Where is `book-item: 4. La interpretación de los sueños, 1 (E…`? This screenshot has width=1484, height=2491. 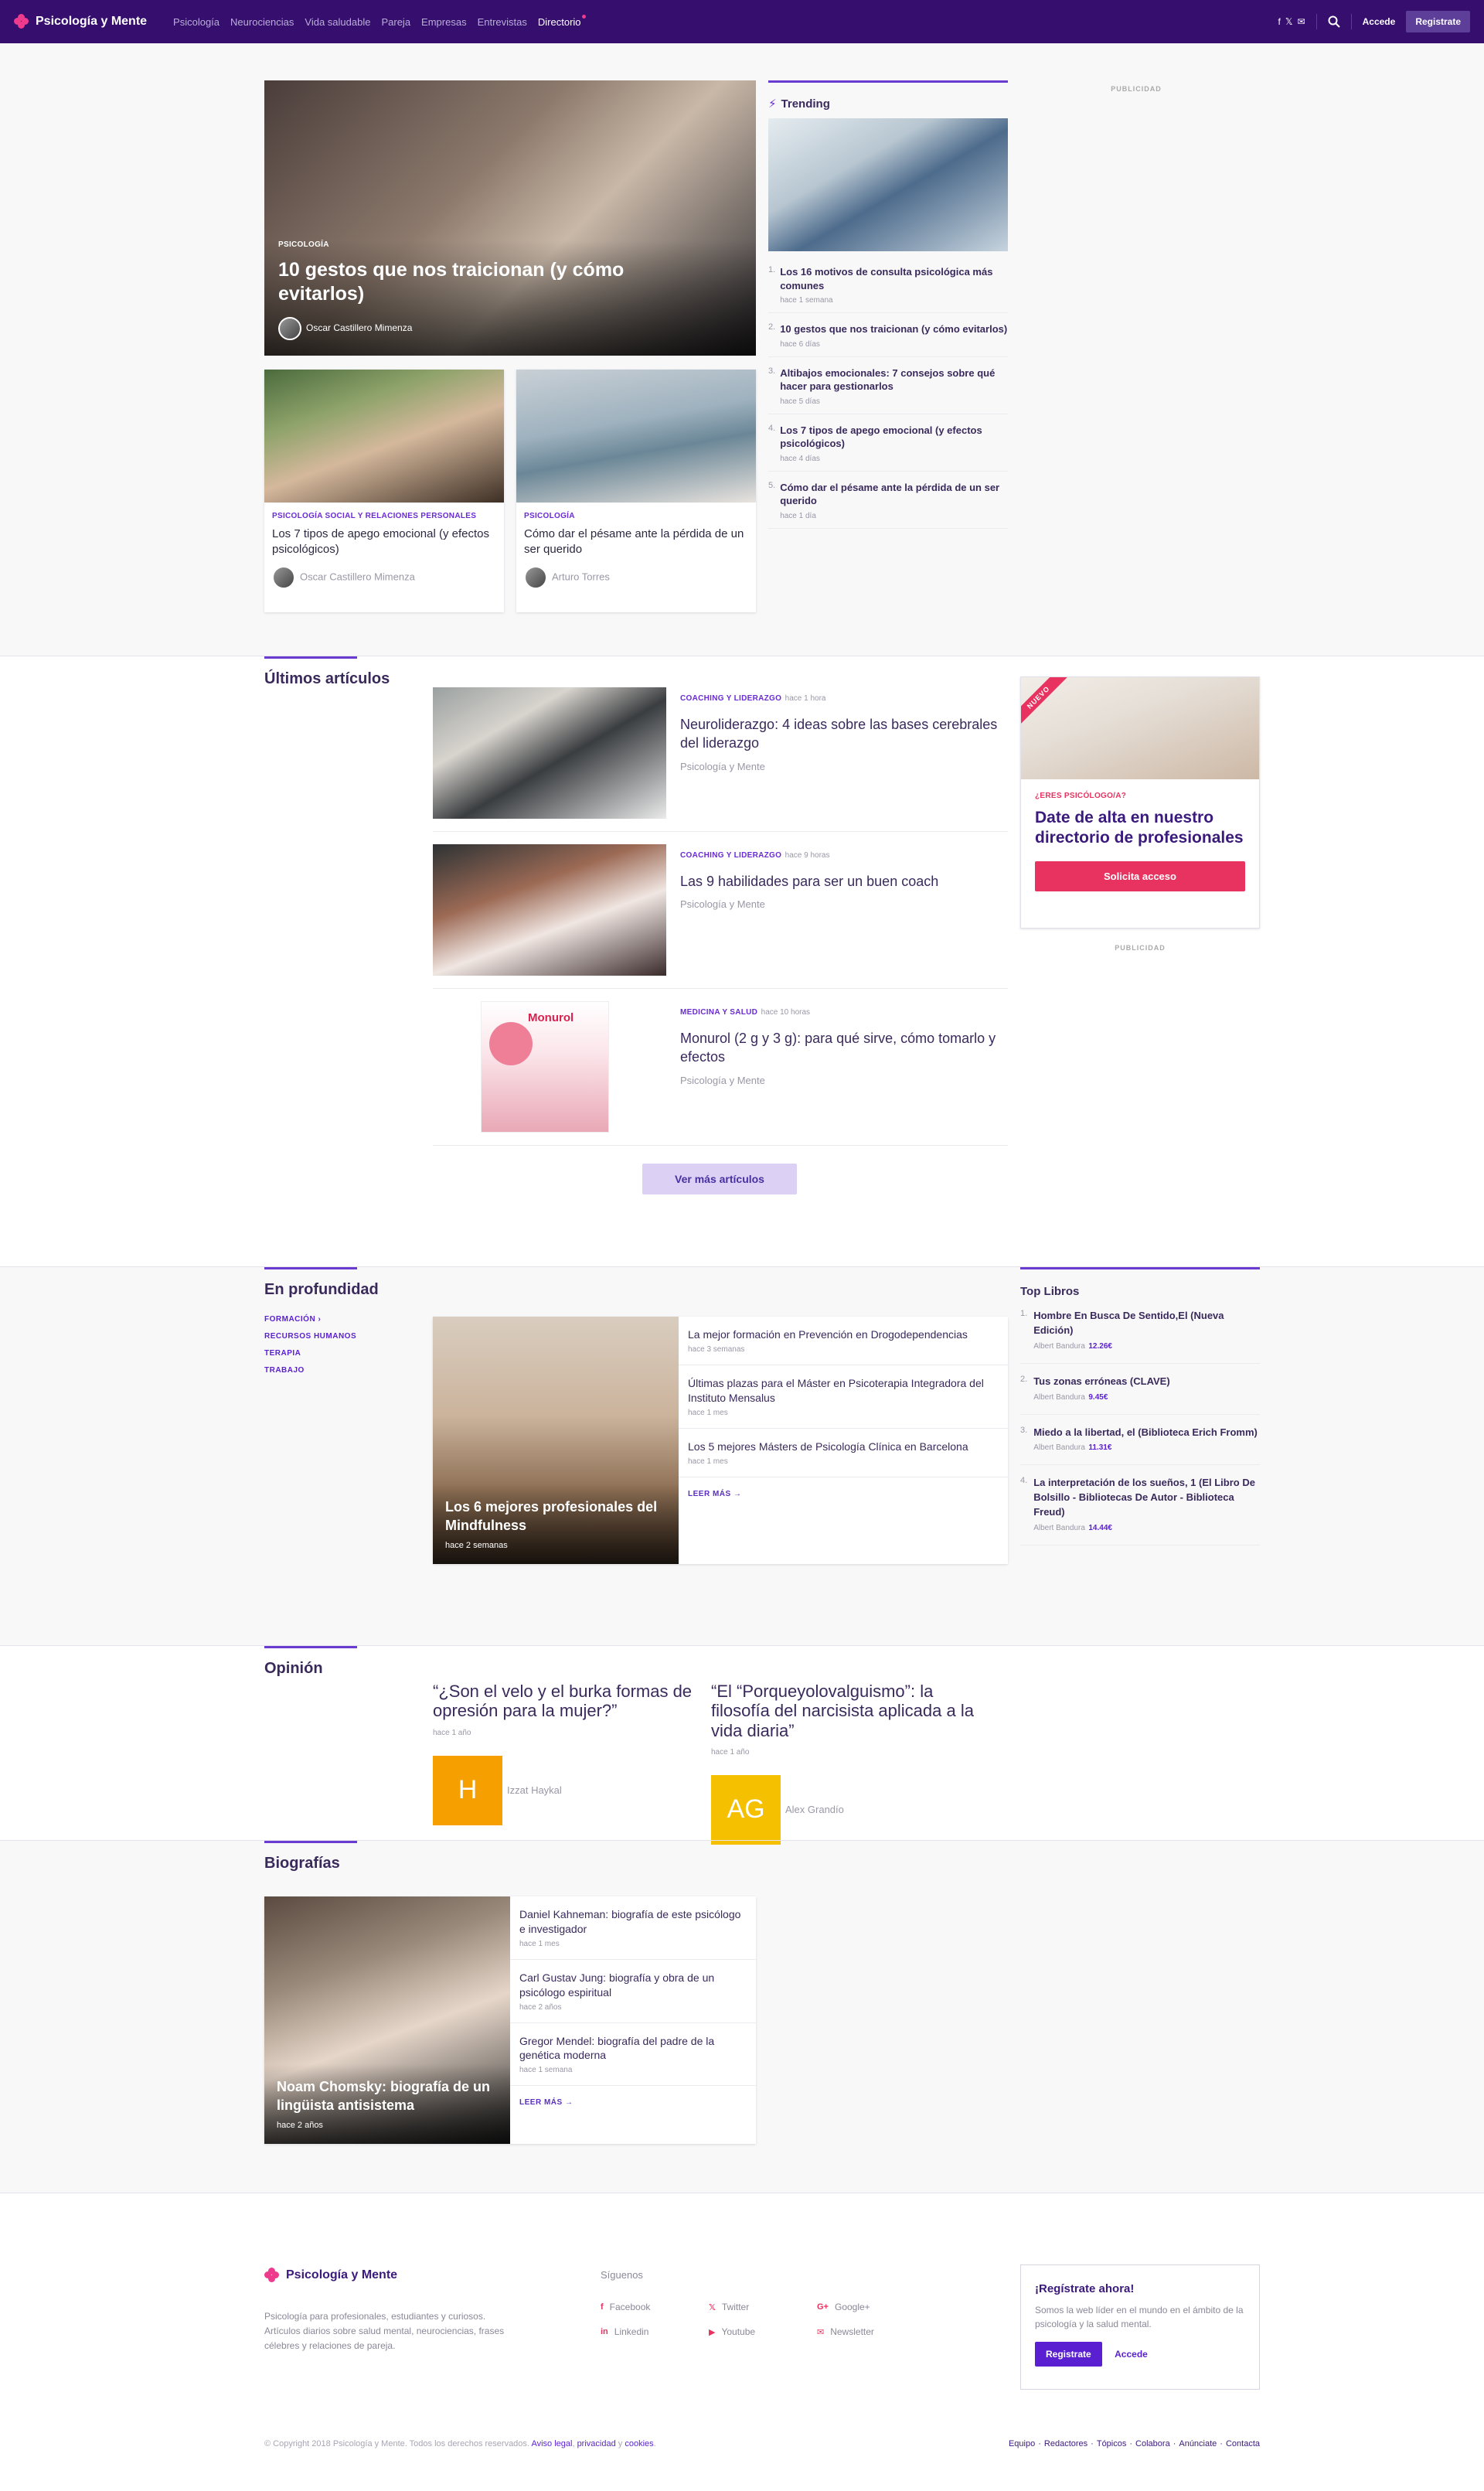 book-item: 4. La interpretación de los sueños, 1 (E… is located at coordinates (1140, 1510).